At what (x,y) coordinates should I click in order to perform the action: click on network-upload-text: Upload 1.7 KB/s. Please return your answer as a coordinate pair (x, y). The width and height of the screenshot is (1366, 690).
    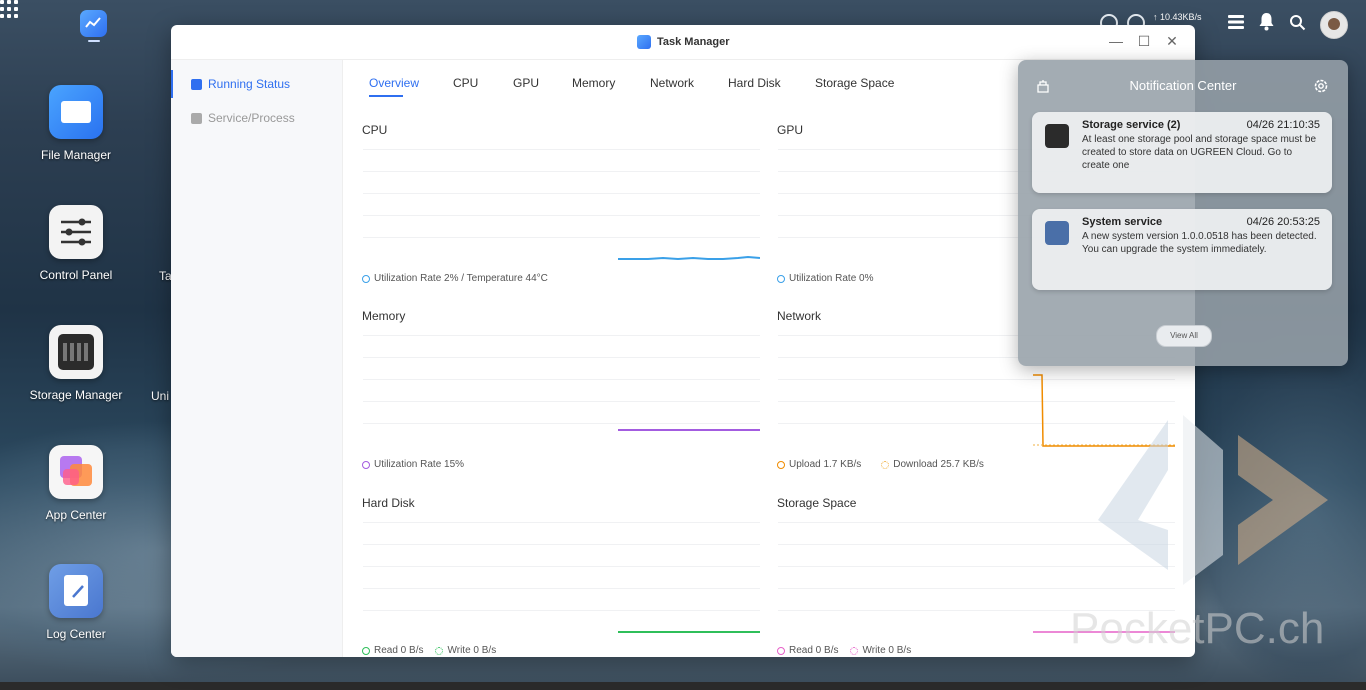
    Looking at the image, I should click on (825, 464).